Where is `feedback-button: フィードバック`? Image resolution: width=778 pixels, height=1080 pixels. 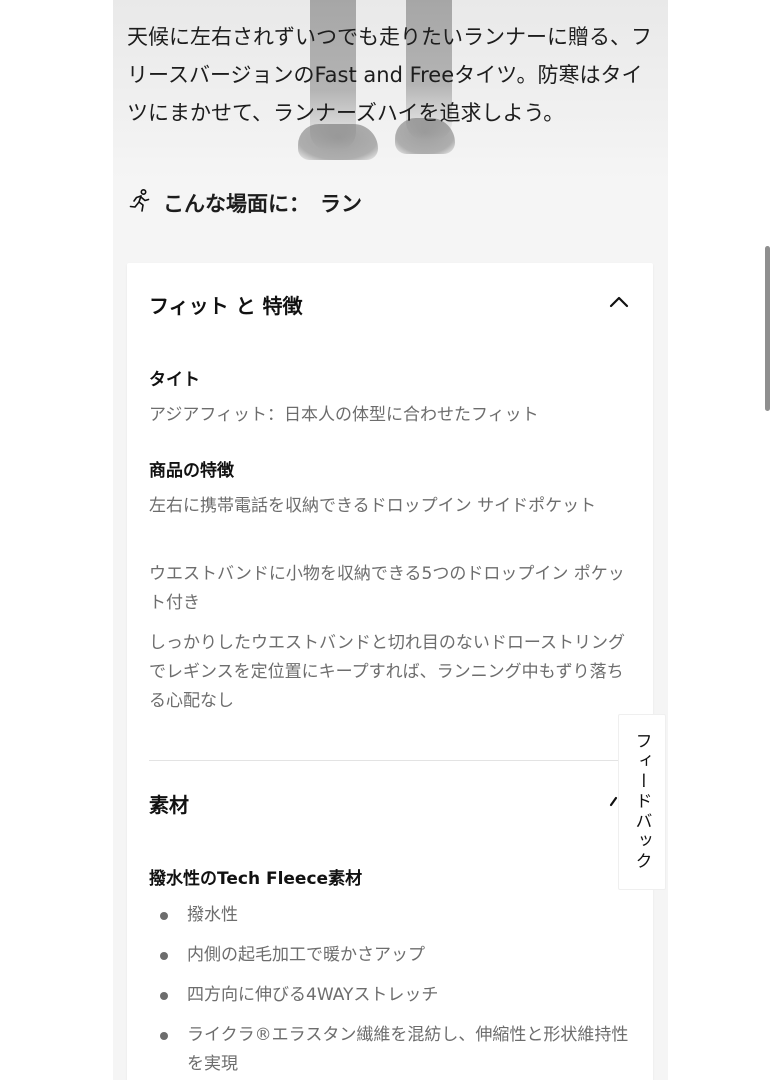 feedback-button: フィードバック is located at coordinates (642, 802).